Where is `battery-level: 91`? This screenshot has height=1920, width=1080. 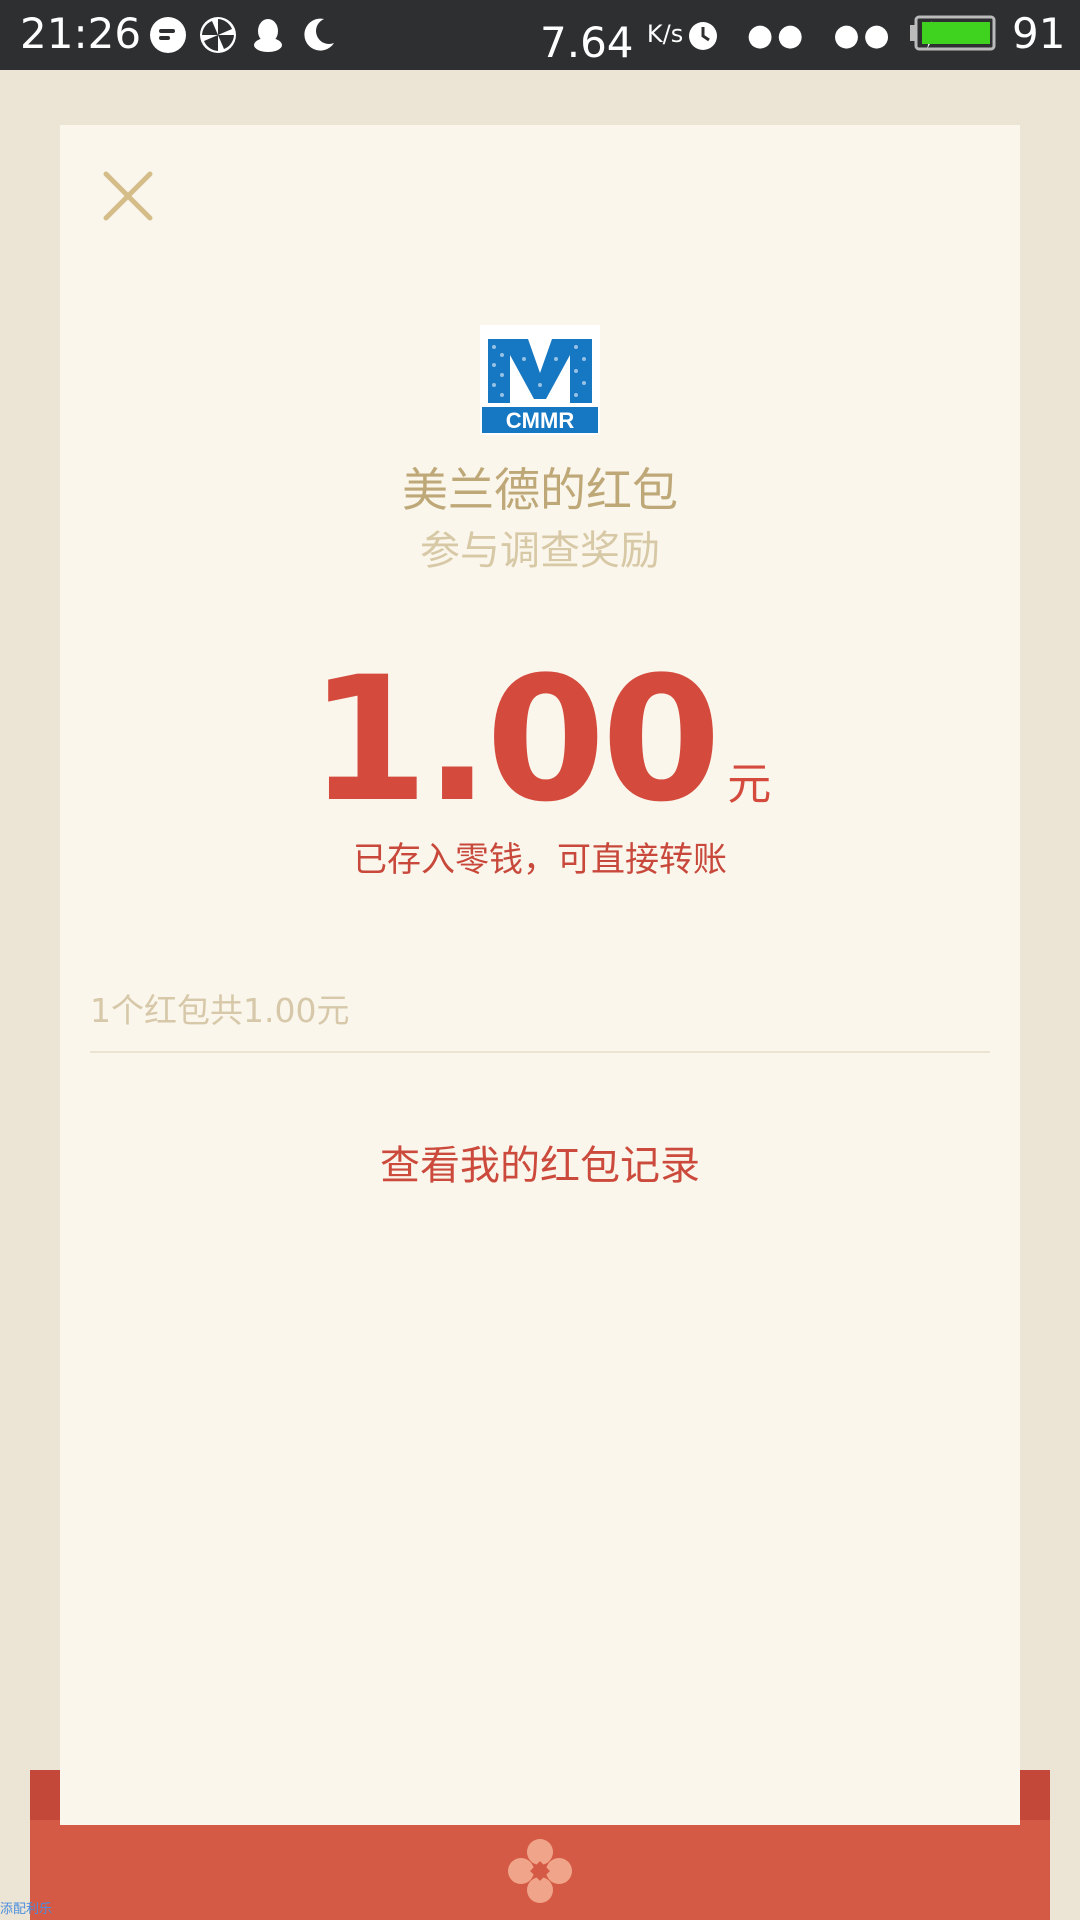
battery-level: 91 is located at coordinates (1039, 33).